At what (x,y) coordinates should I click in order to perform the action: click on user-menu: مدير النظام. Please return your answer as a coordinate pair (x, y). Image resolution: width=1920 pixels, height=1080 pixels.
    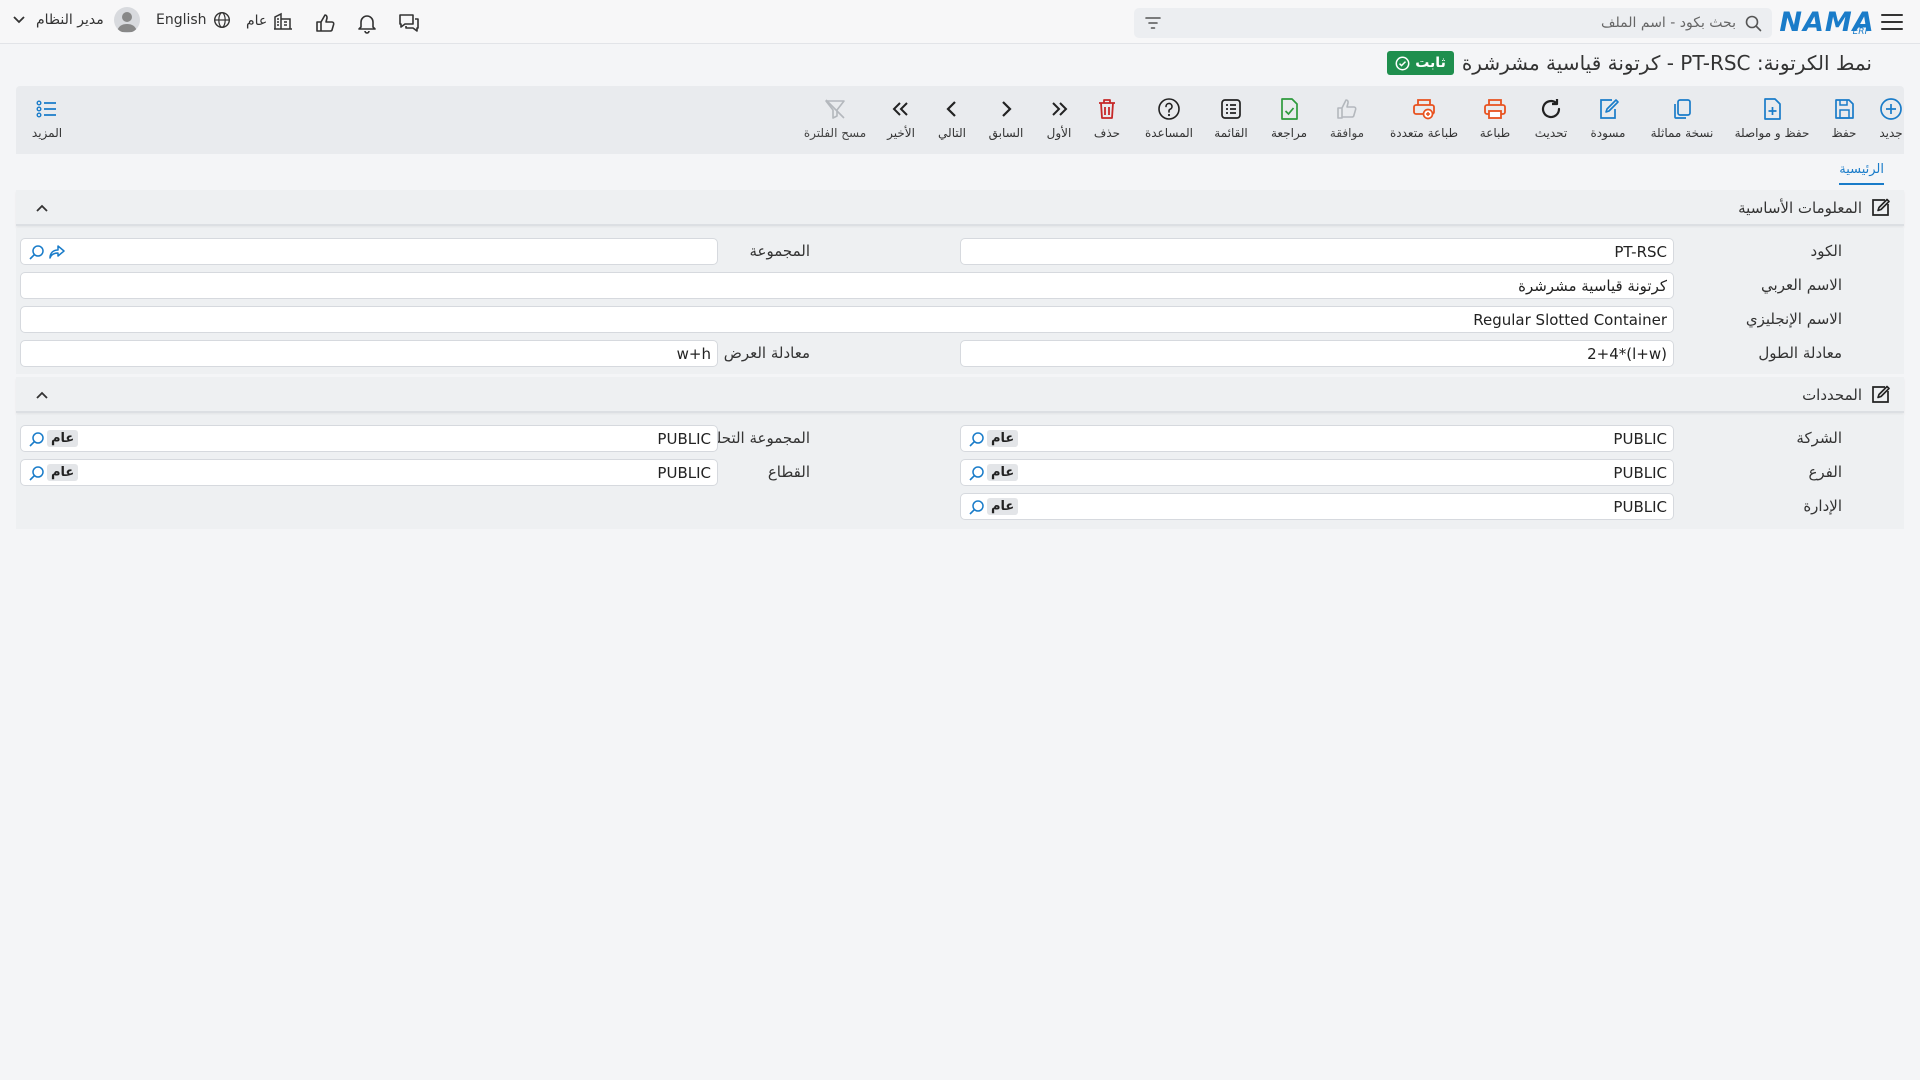
    Looking at the image, I should click on (76, 20).